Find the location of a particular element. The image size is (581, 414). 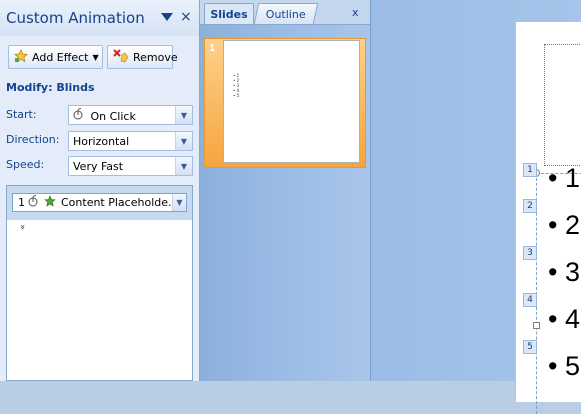

remove-label: Remove is located at coordinates (155, 57).